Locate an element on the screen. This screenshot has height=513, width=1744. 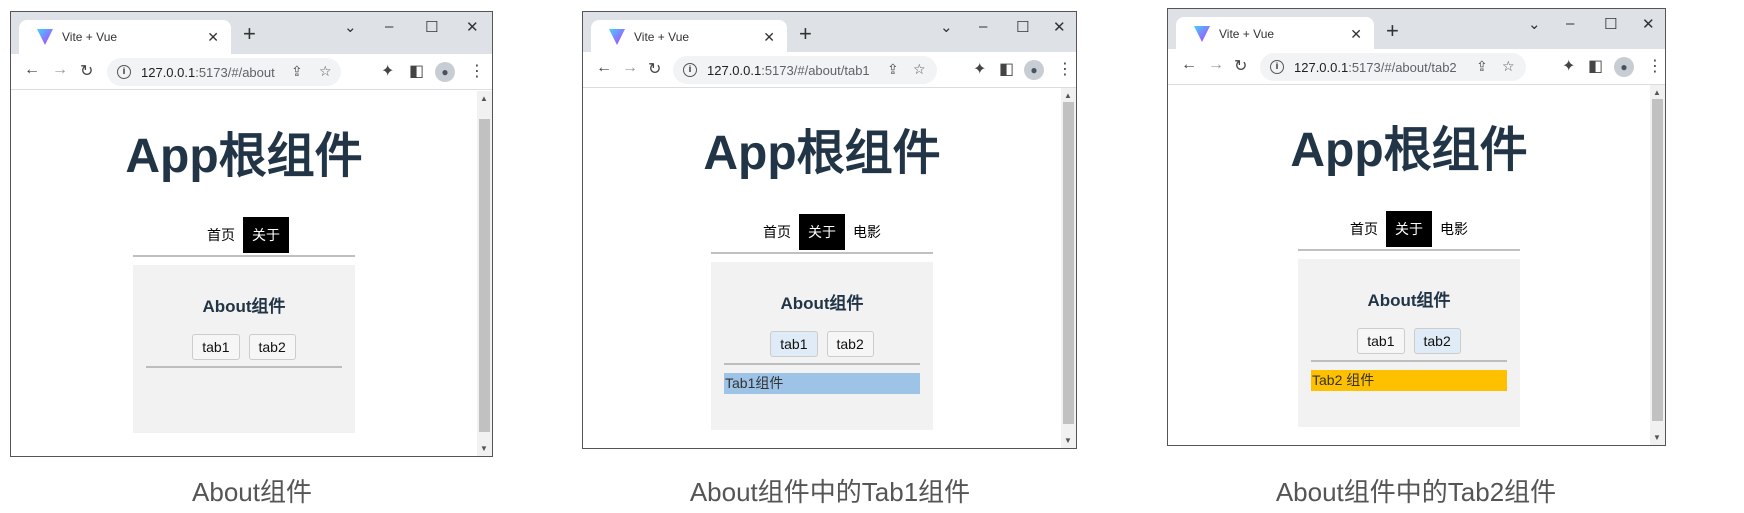
about-component: About组件 tab1 tab2 Tab2 组件 is located at coordinates (1409, 343).